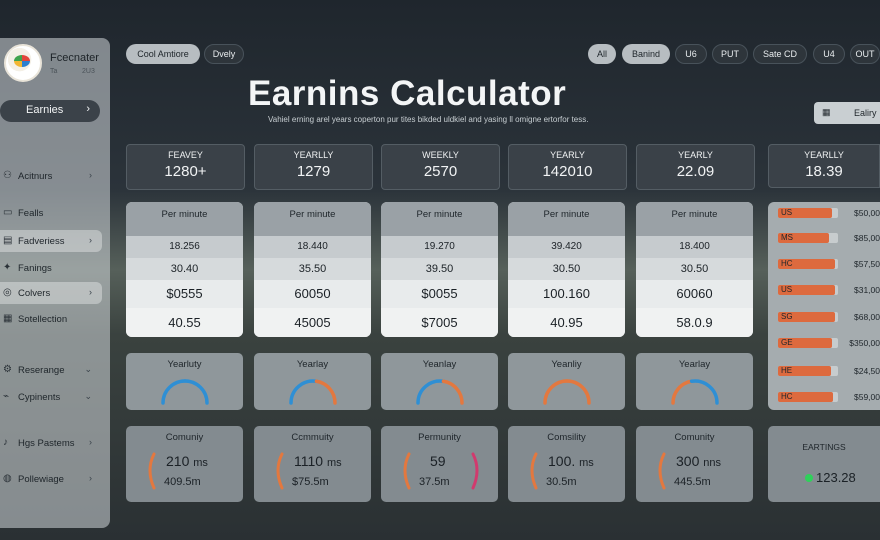  I want to click on pill-u6: U6, so click(691, 54).